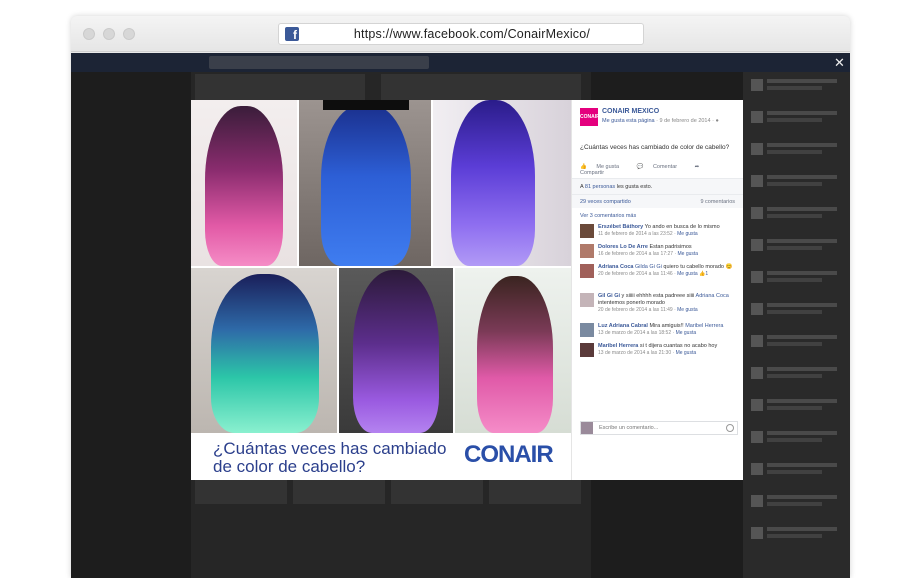 The image size is (924, 578). Describe the element at coordinates (244, 183) in the screenshot. I see `hair-photo-pink` at that location.